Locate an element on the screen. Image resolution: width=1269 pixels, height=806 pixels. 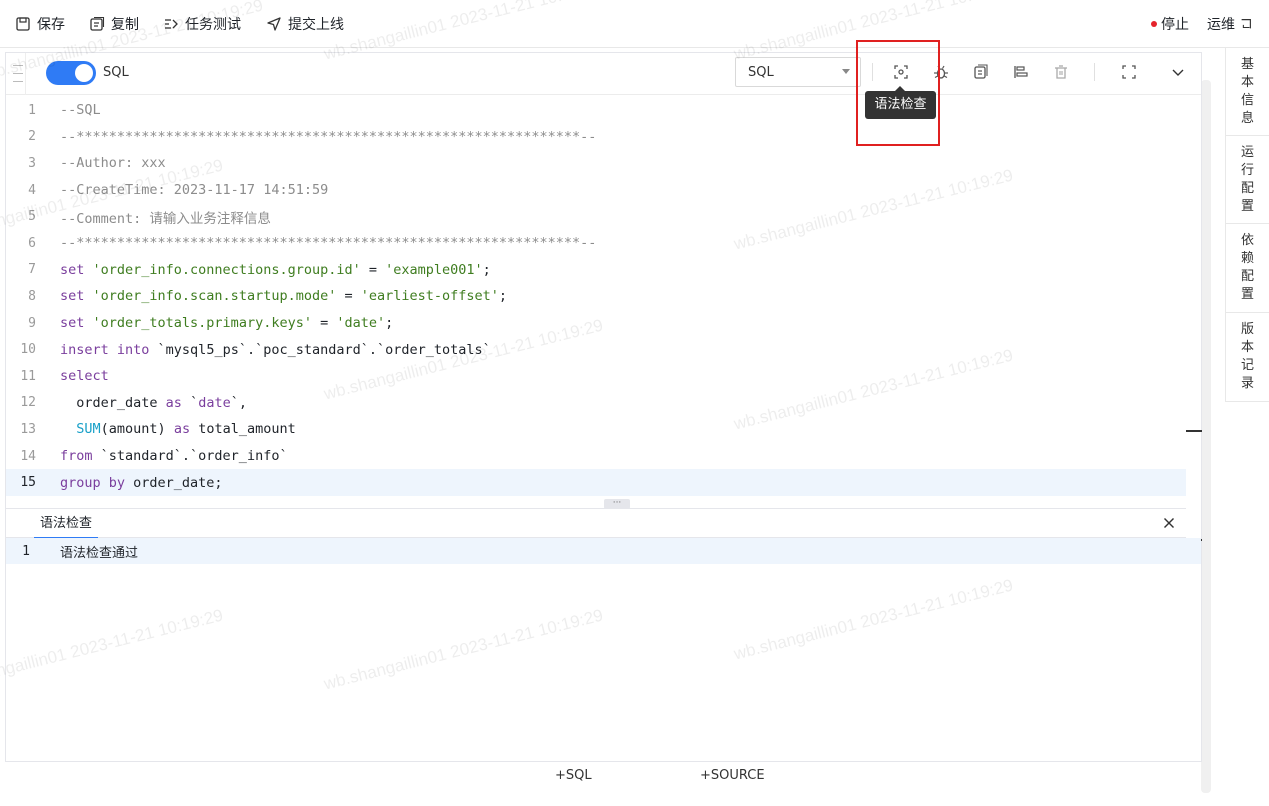
code-token: `standard`.`order_info` is located at coordinates (194, 456).